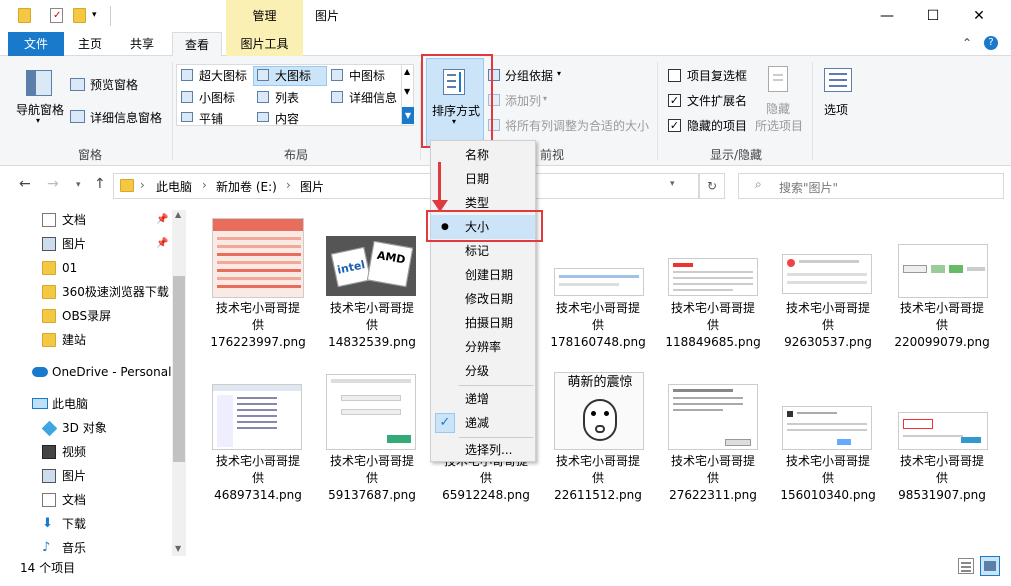 This screenshot has height=586, width=1011. I want to click on file-label: 技术宅小哥哥提供 92630537.png, so click(828, 325).